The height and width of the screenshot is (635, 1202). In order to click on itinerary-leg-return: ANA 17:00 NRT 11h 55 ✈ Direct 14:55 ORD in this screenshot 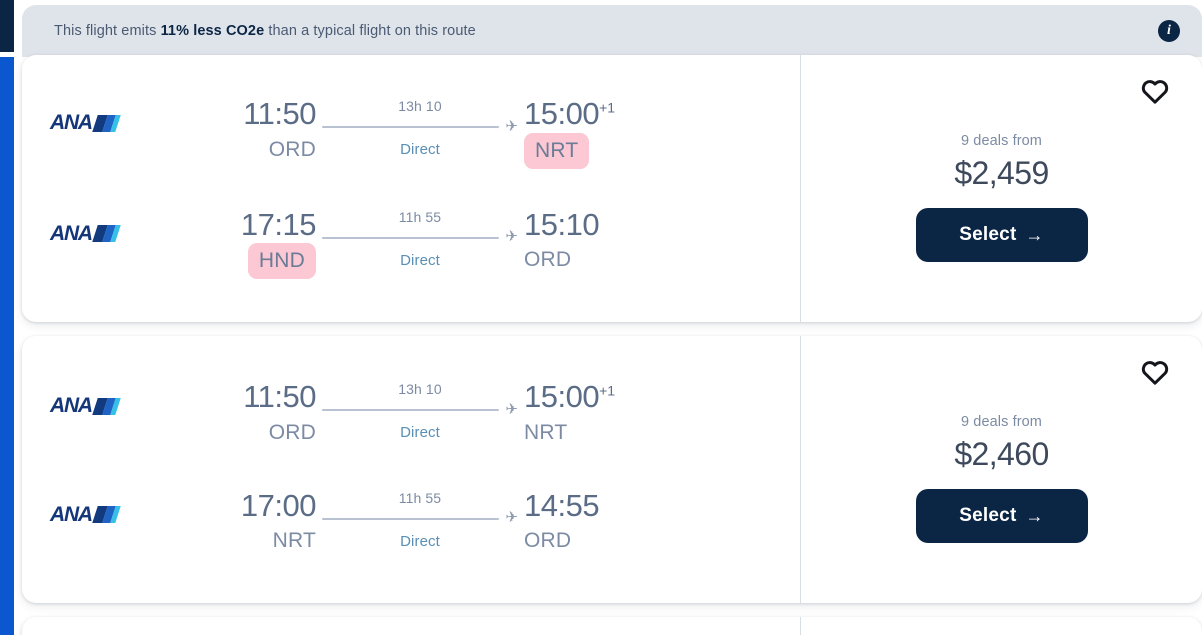, I will do `click(411, 522)`.